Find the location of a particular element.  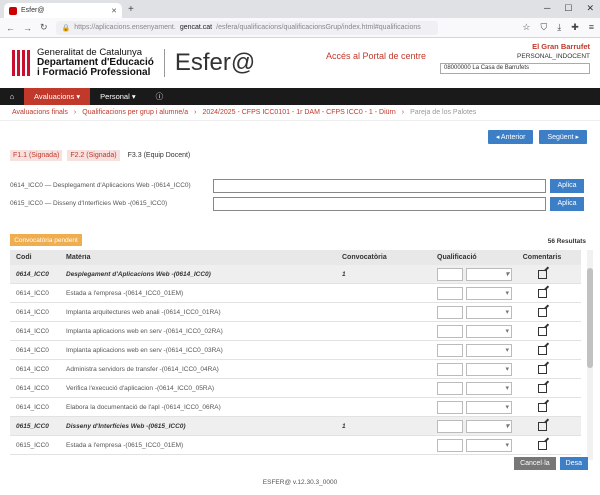

back-icon: ← is located at coordinates (10, 28).